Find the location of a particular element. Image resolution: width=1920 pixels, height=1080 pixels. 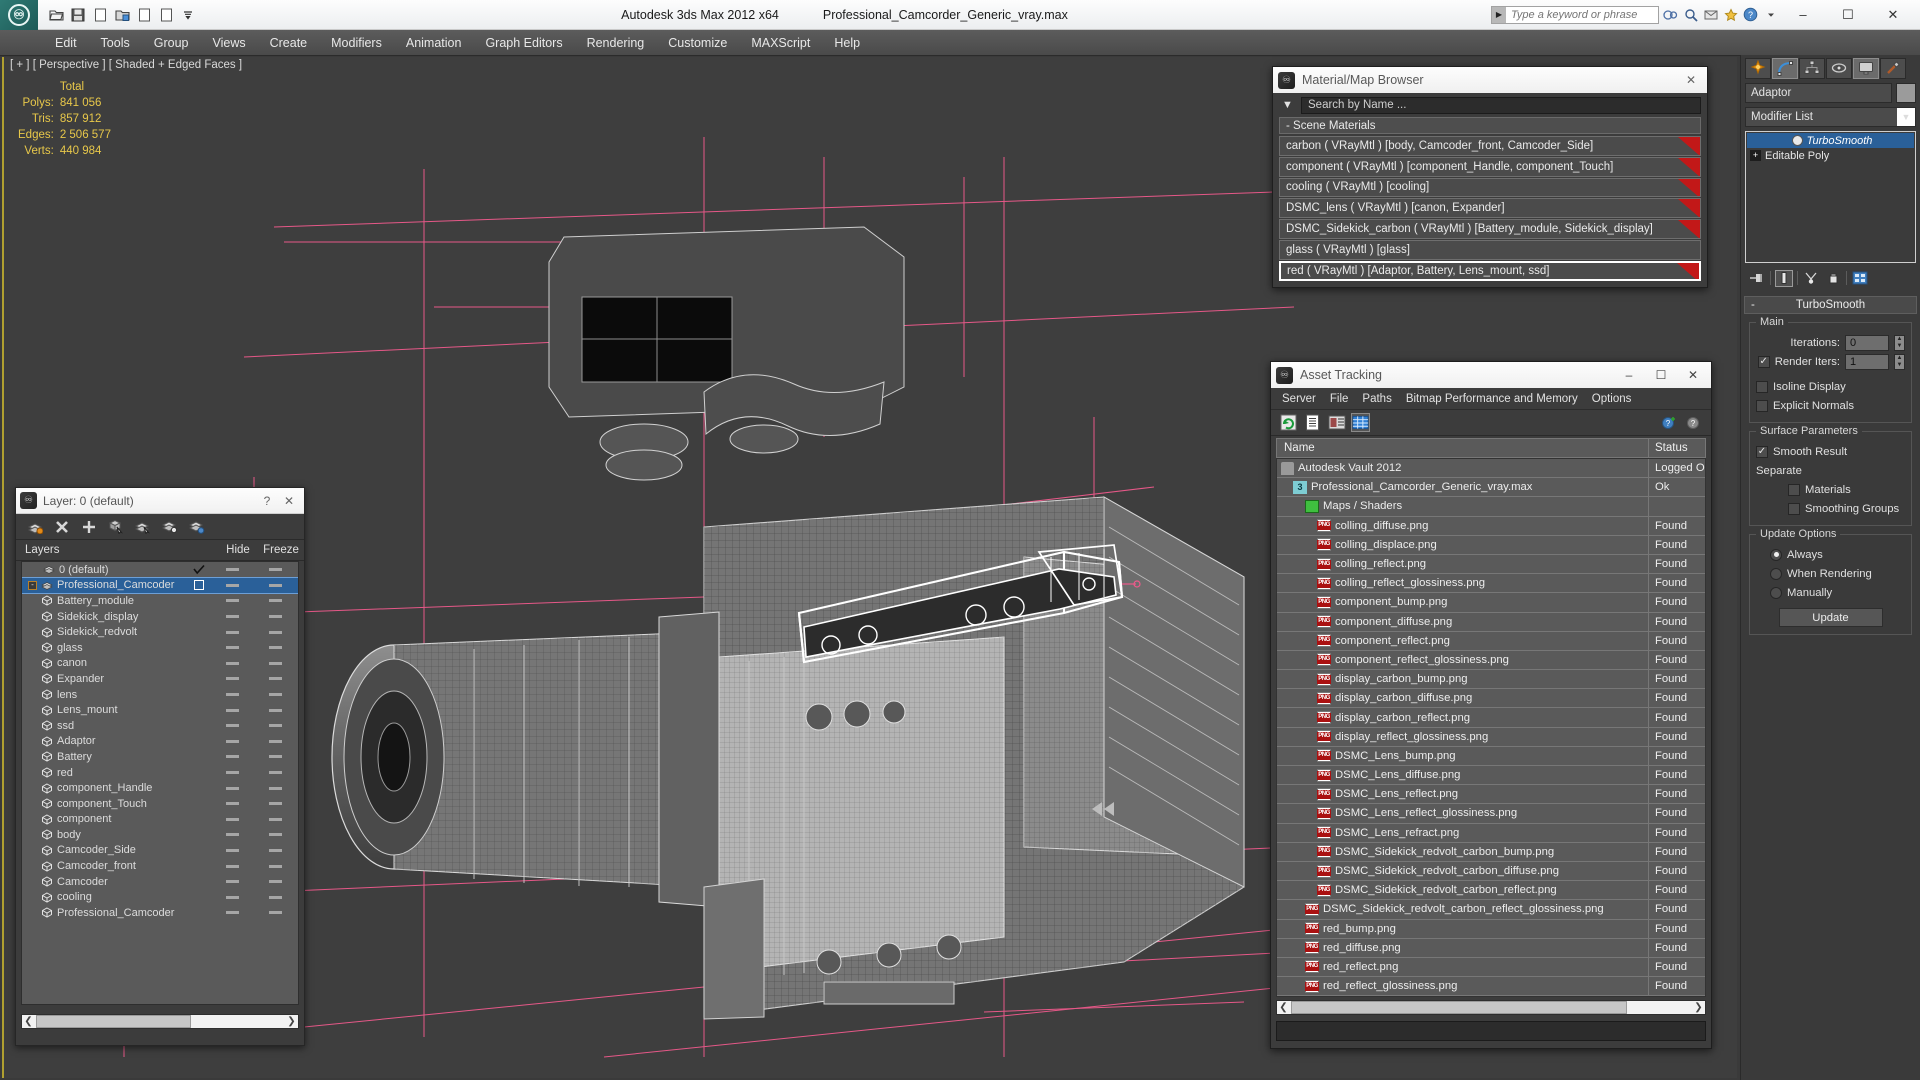

layer-expander-icon: - is located at coordinates (32, 585).